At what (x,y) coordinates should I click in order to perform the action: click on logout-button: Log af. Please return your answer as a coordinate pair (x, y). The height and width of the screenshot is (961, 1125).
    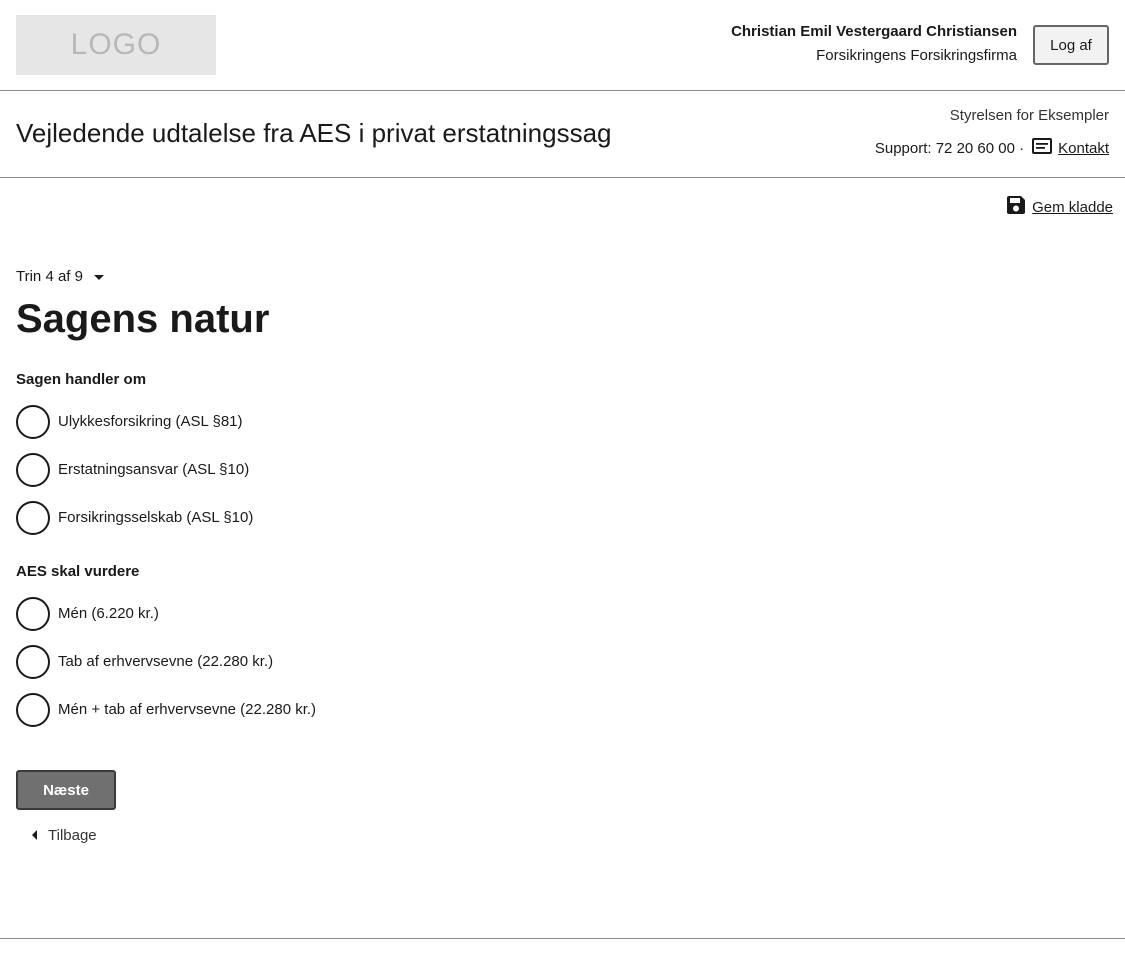
    Looking at the image, I should click on (1071, 45).